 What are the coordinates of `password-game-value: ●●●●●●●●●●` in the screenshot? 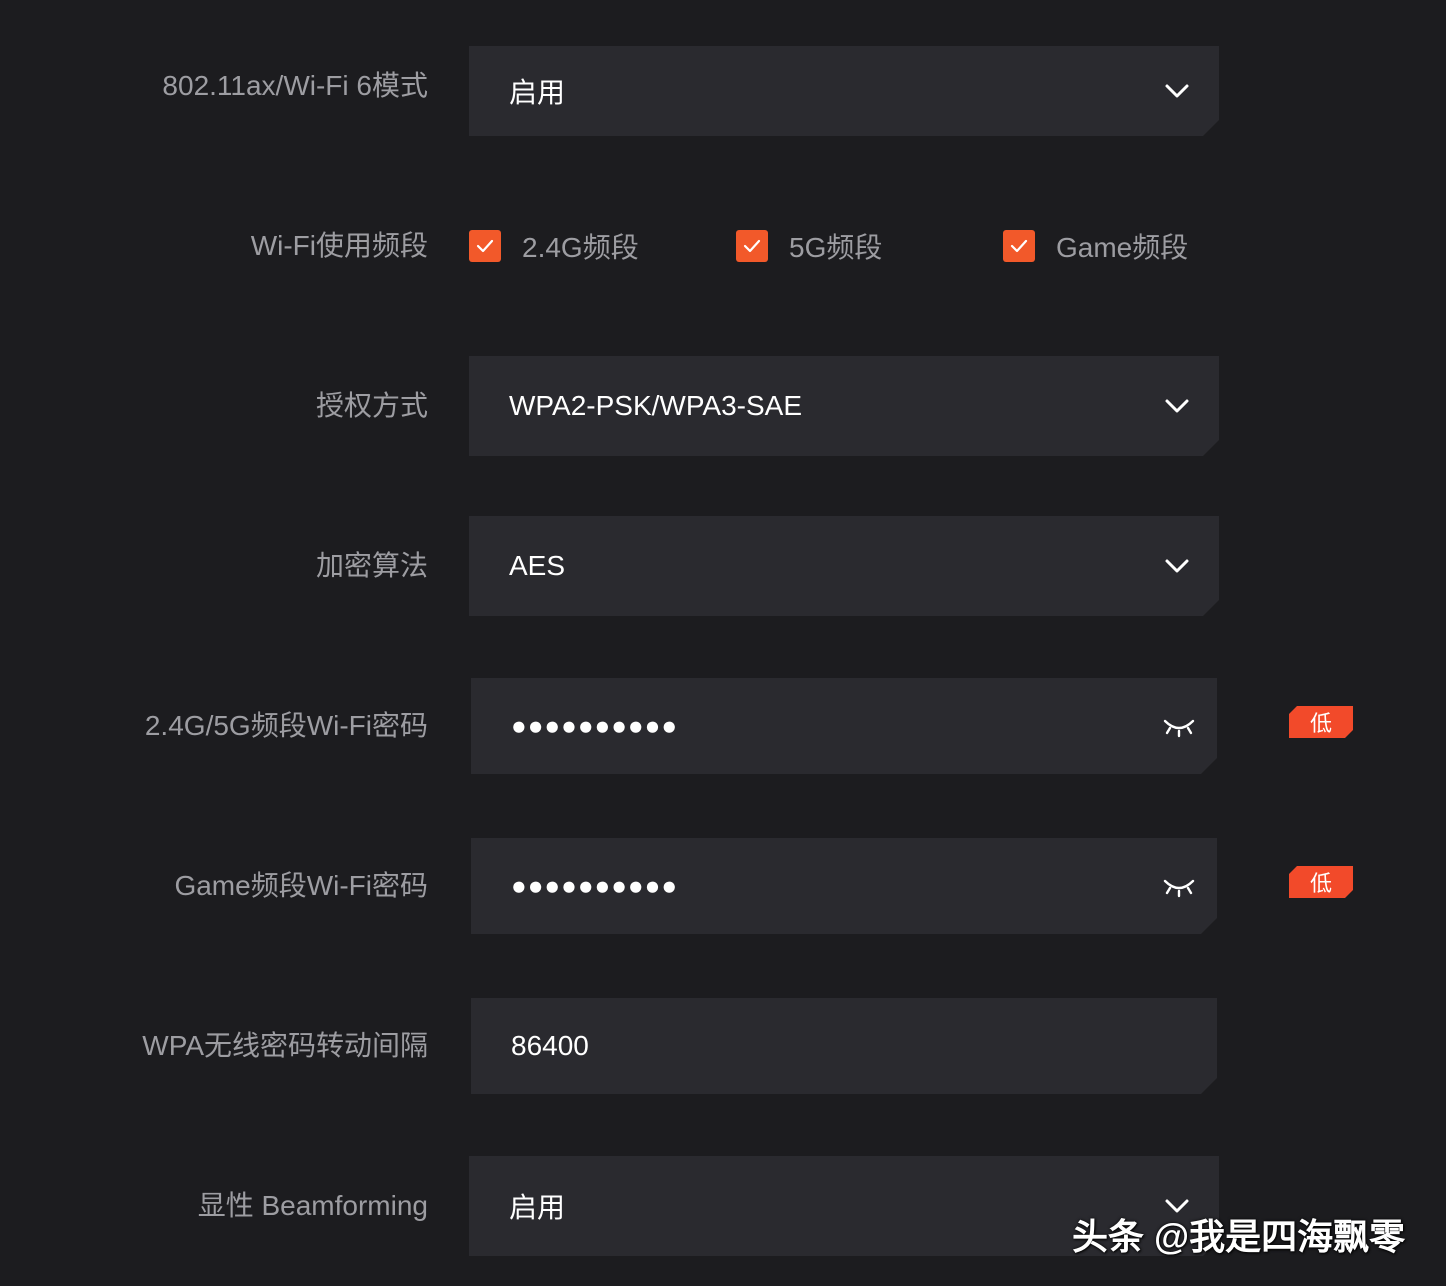 It's located at (595, 885).